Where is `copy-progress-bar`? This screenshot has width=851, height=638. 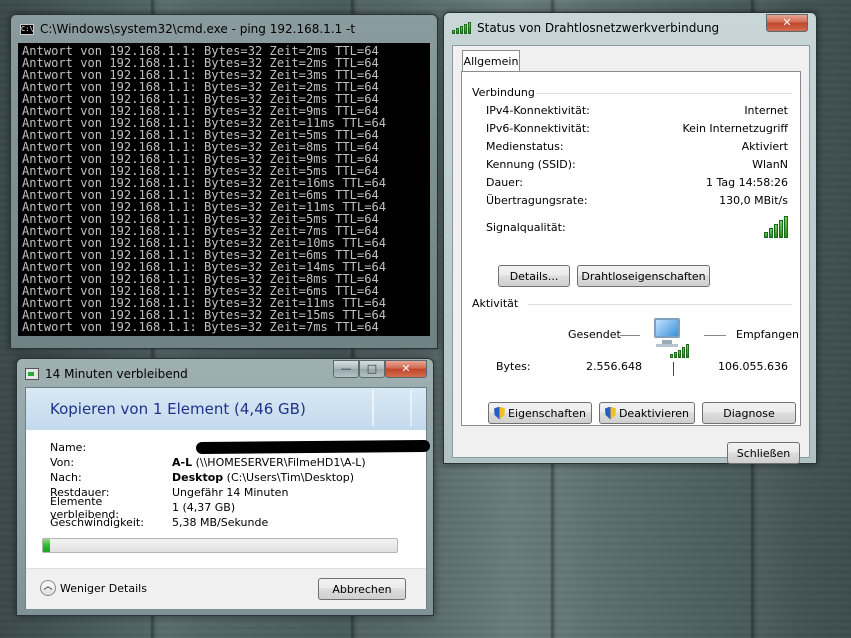
copy-progress-bar is located at coordinates (220, 545).